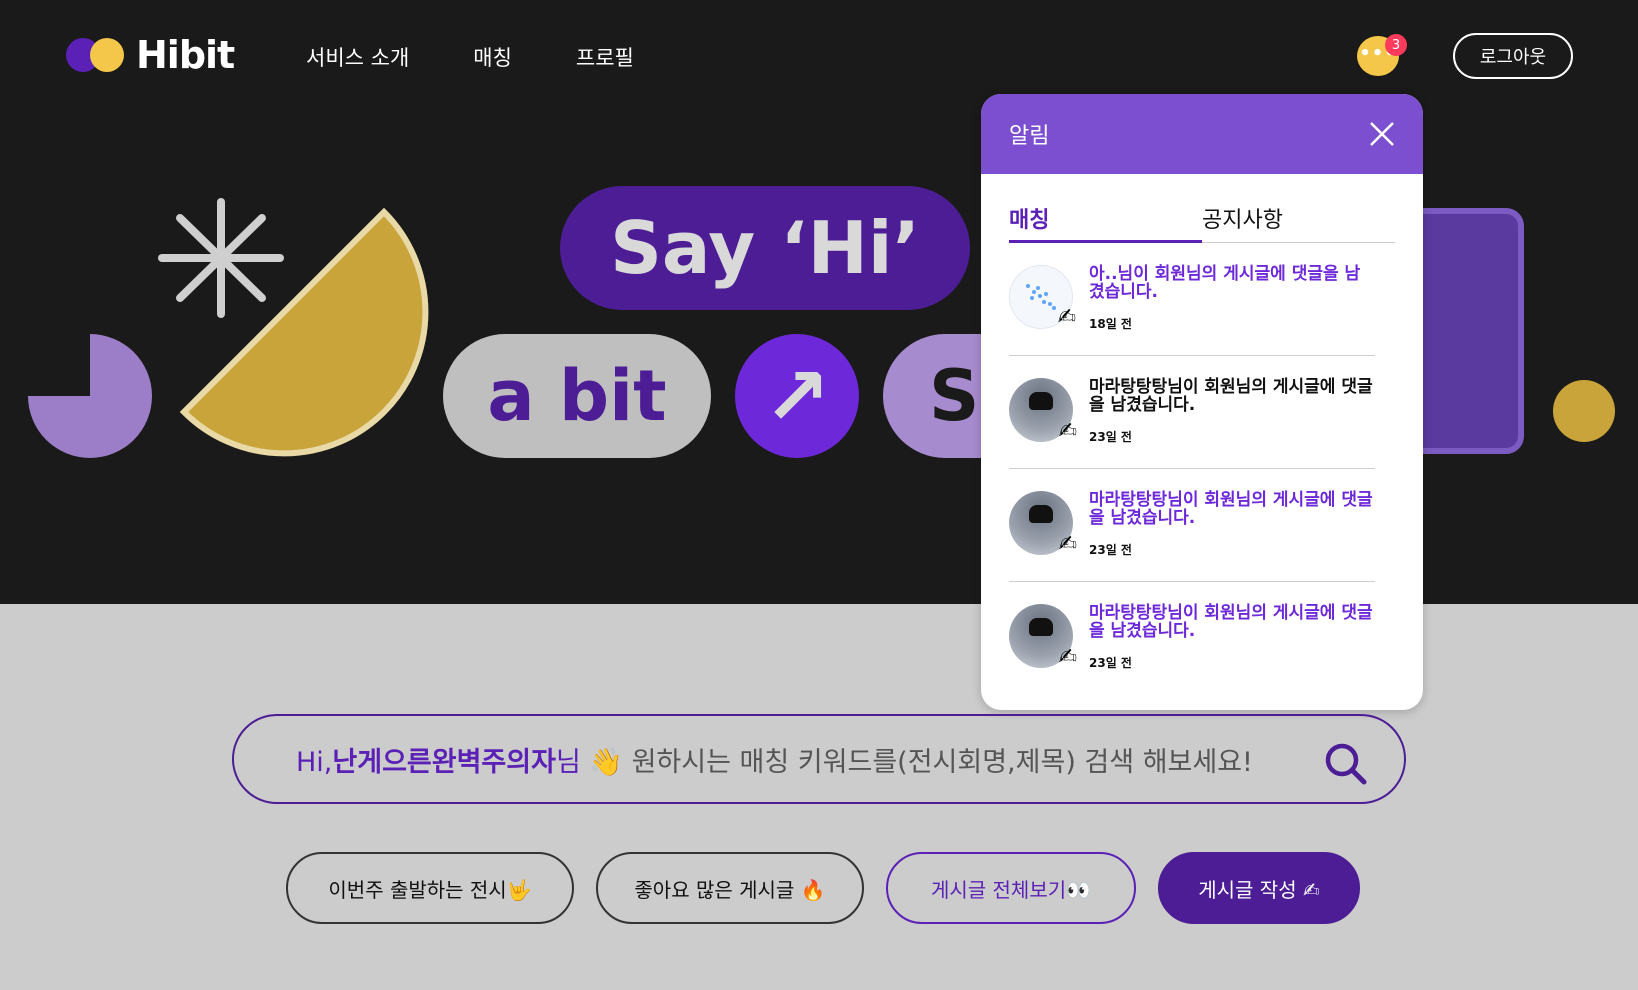 The height and width of the screenshot is (990, 1638). I want to click on a-bit-pill: a bit, so click(577, 396).